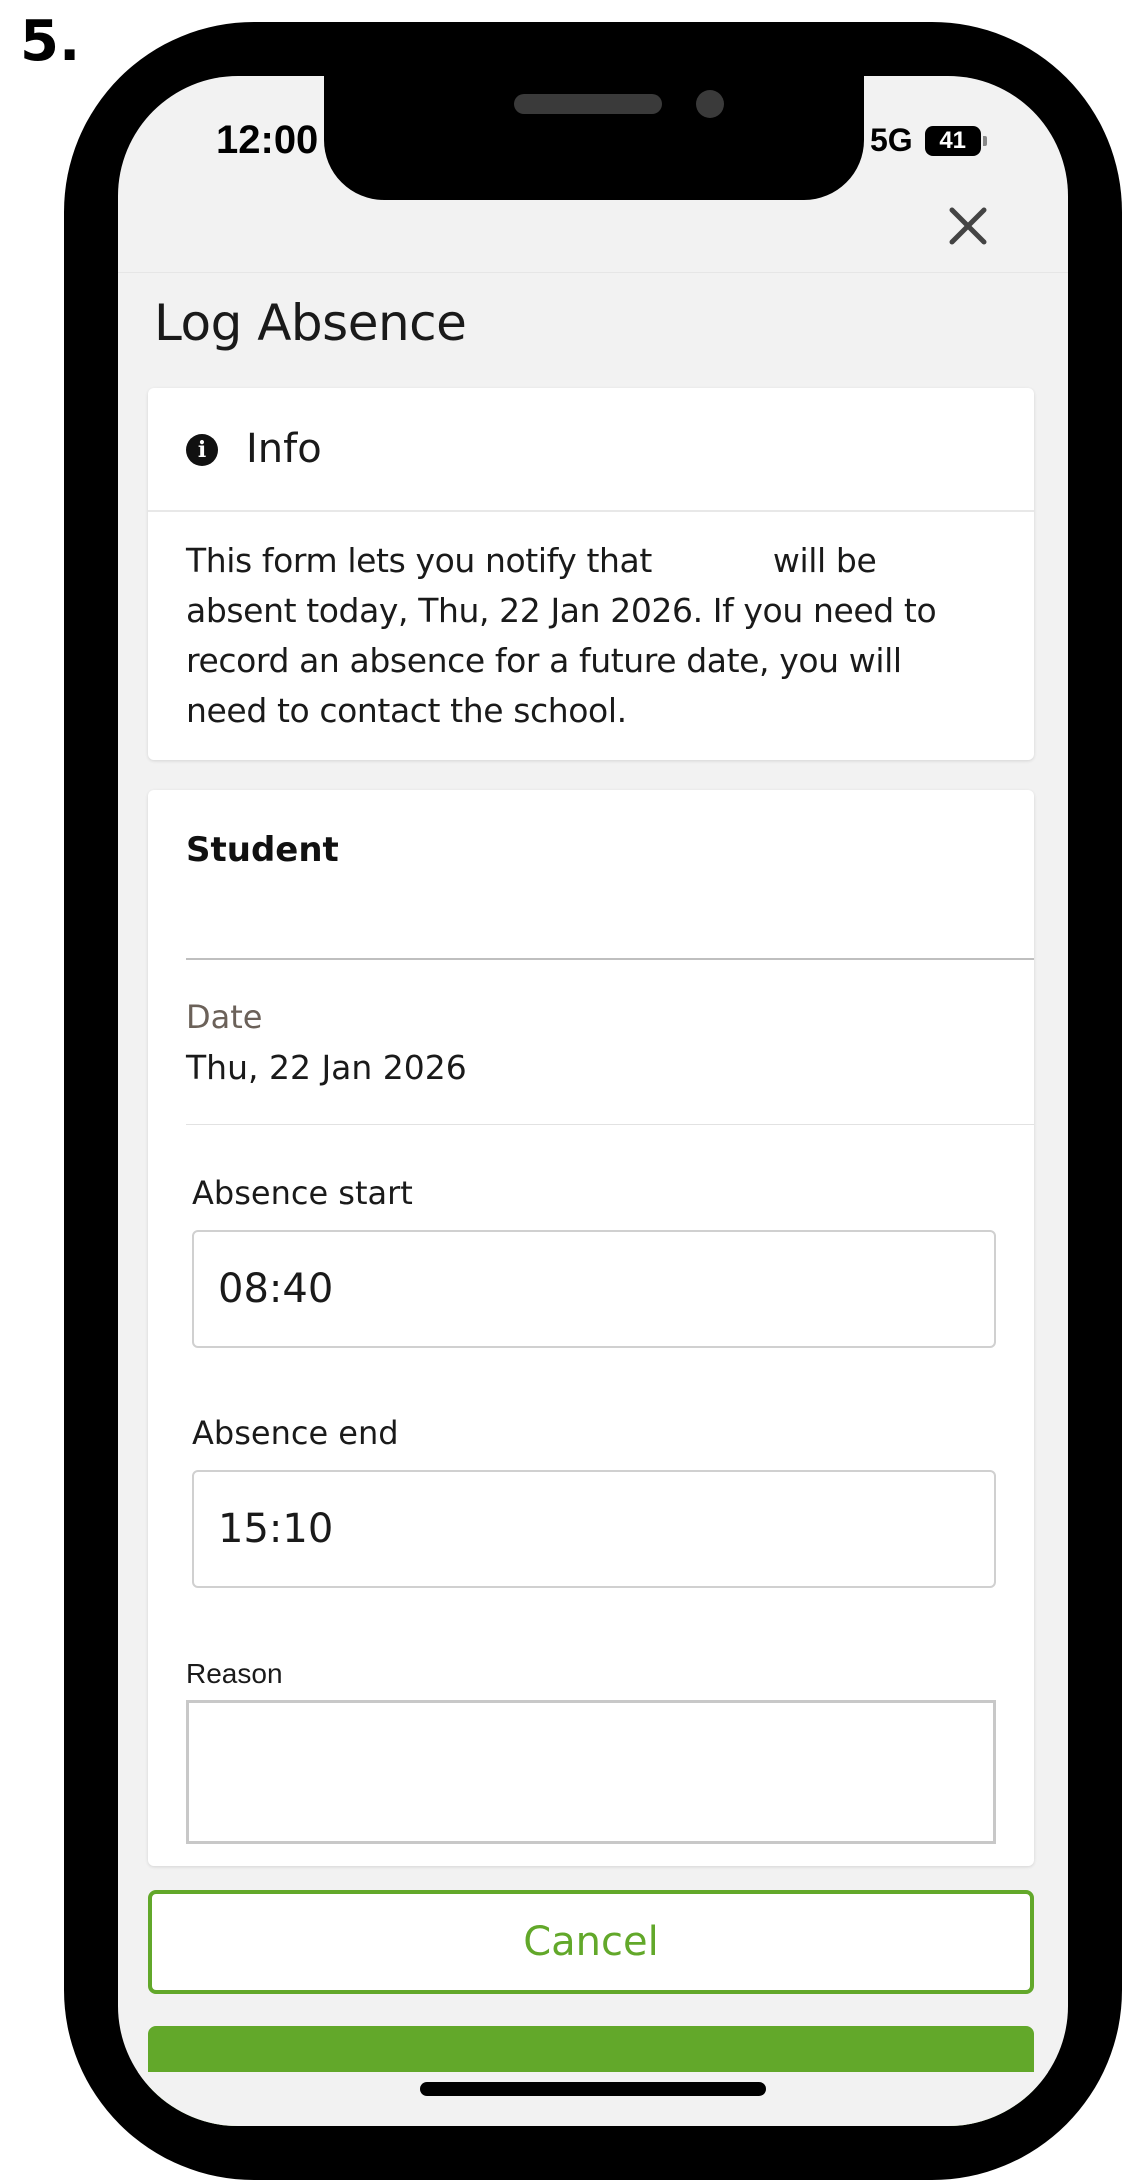 The height and width of the screenshot is (2182, 1124). I want to click on reason-textarea, so click(591, 1772).